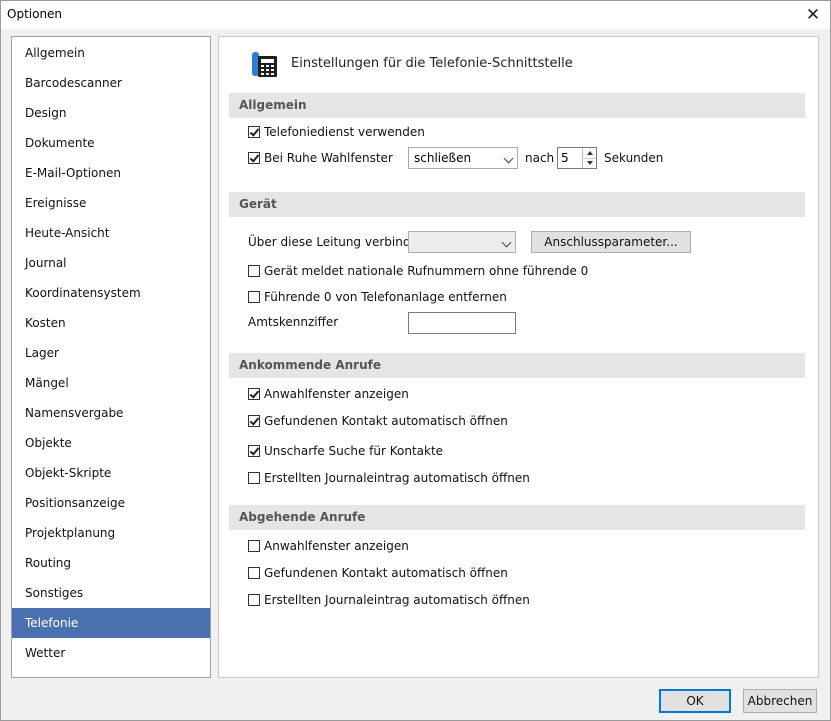 The height and width of the screenshot is (721, 831). Describe the element at coordinates (589, 153) in the screenshot. I see `arrow-up-icon` at that location.